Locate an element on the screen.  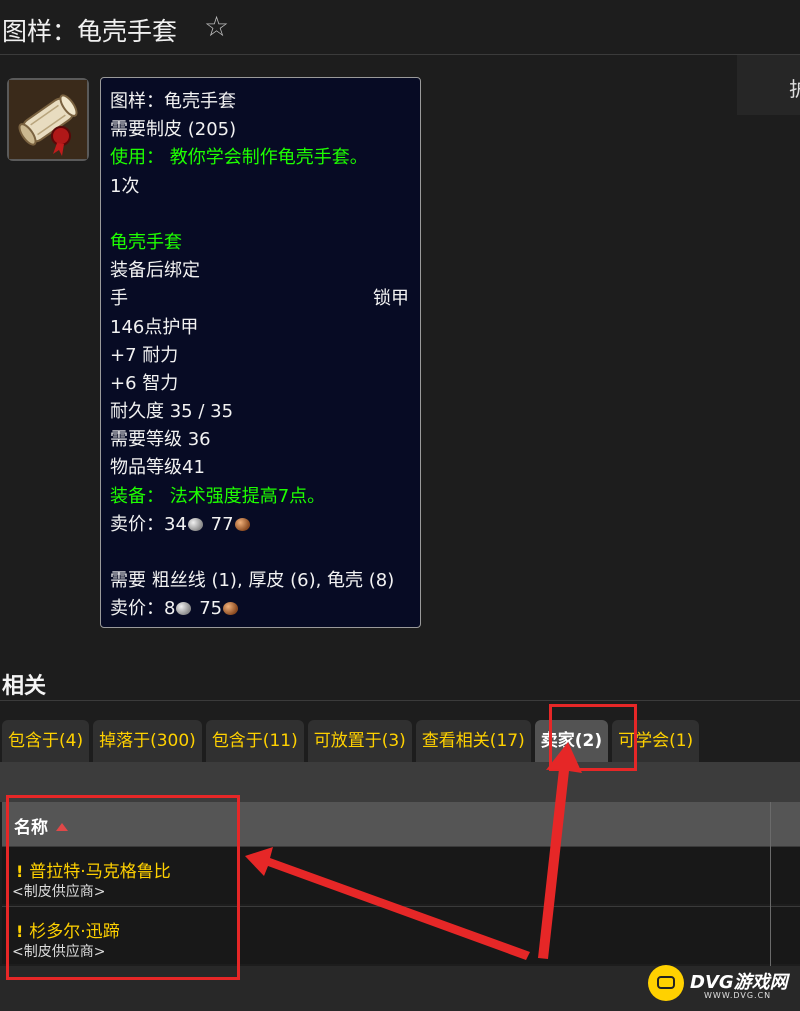
highlight-box-sellers-tab is located at coordinates (593, 737).